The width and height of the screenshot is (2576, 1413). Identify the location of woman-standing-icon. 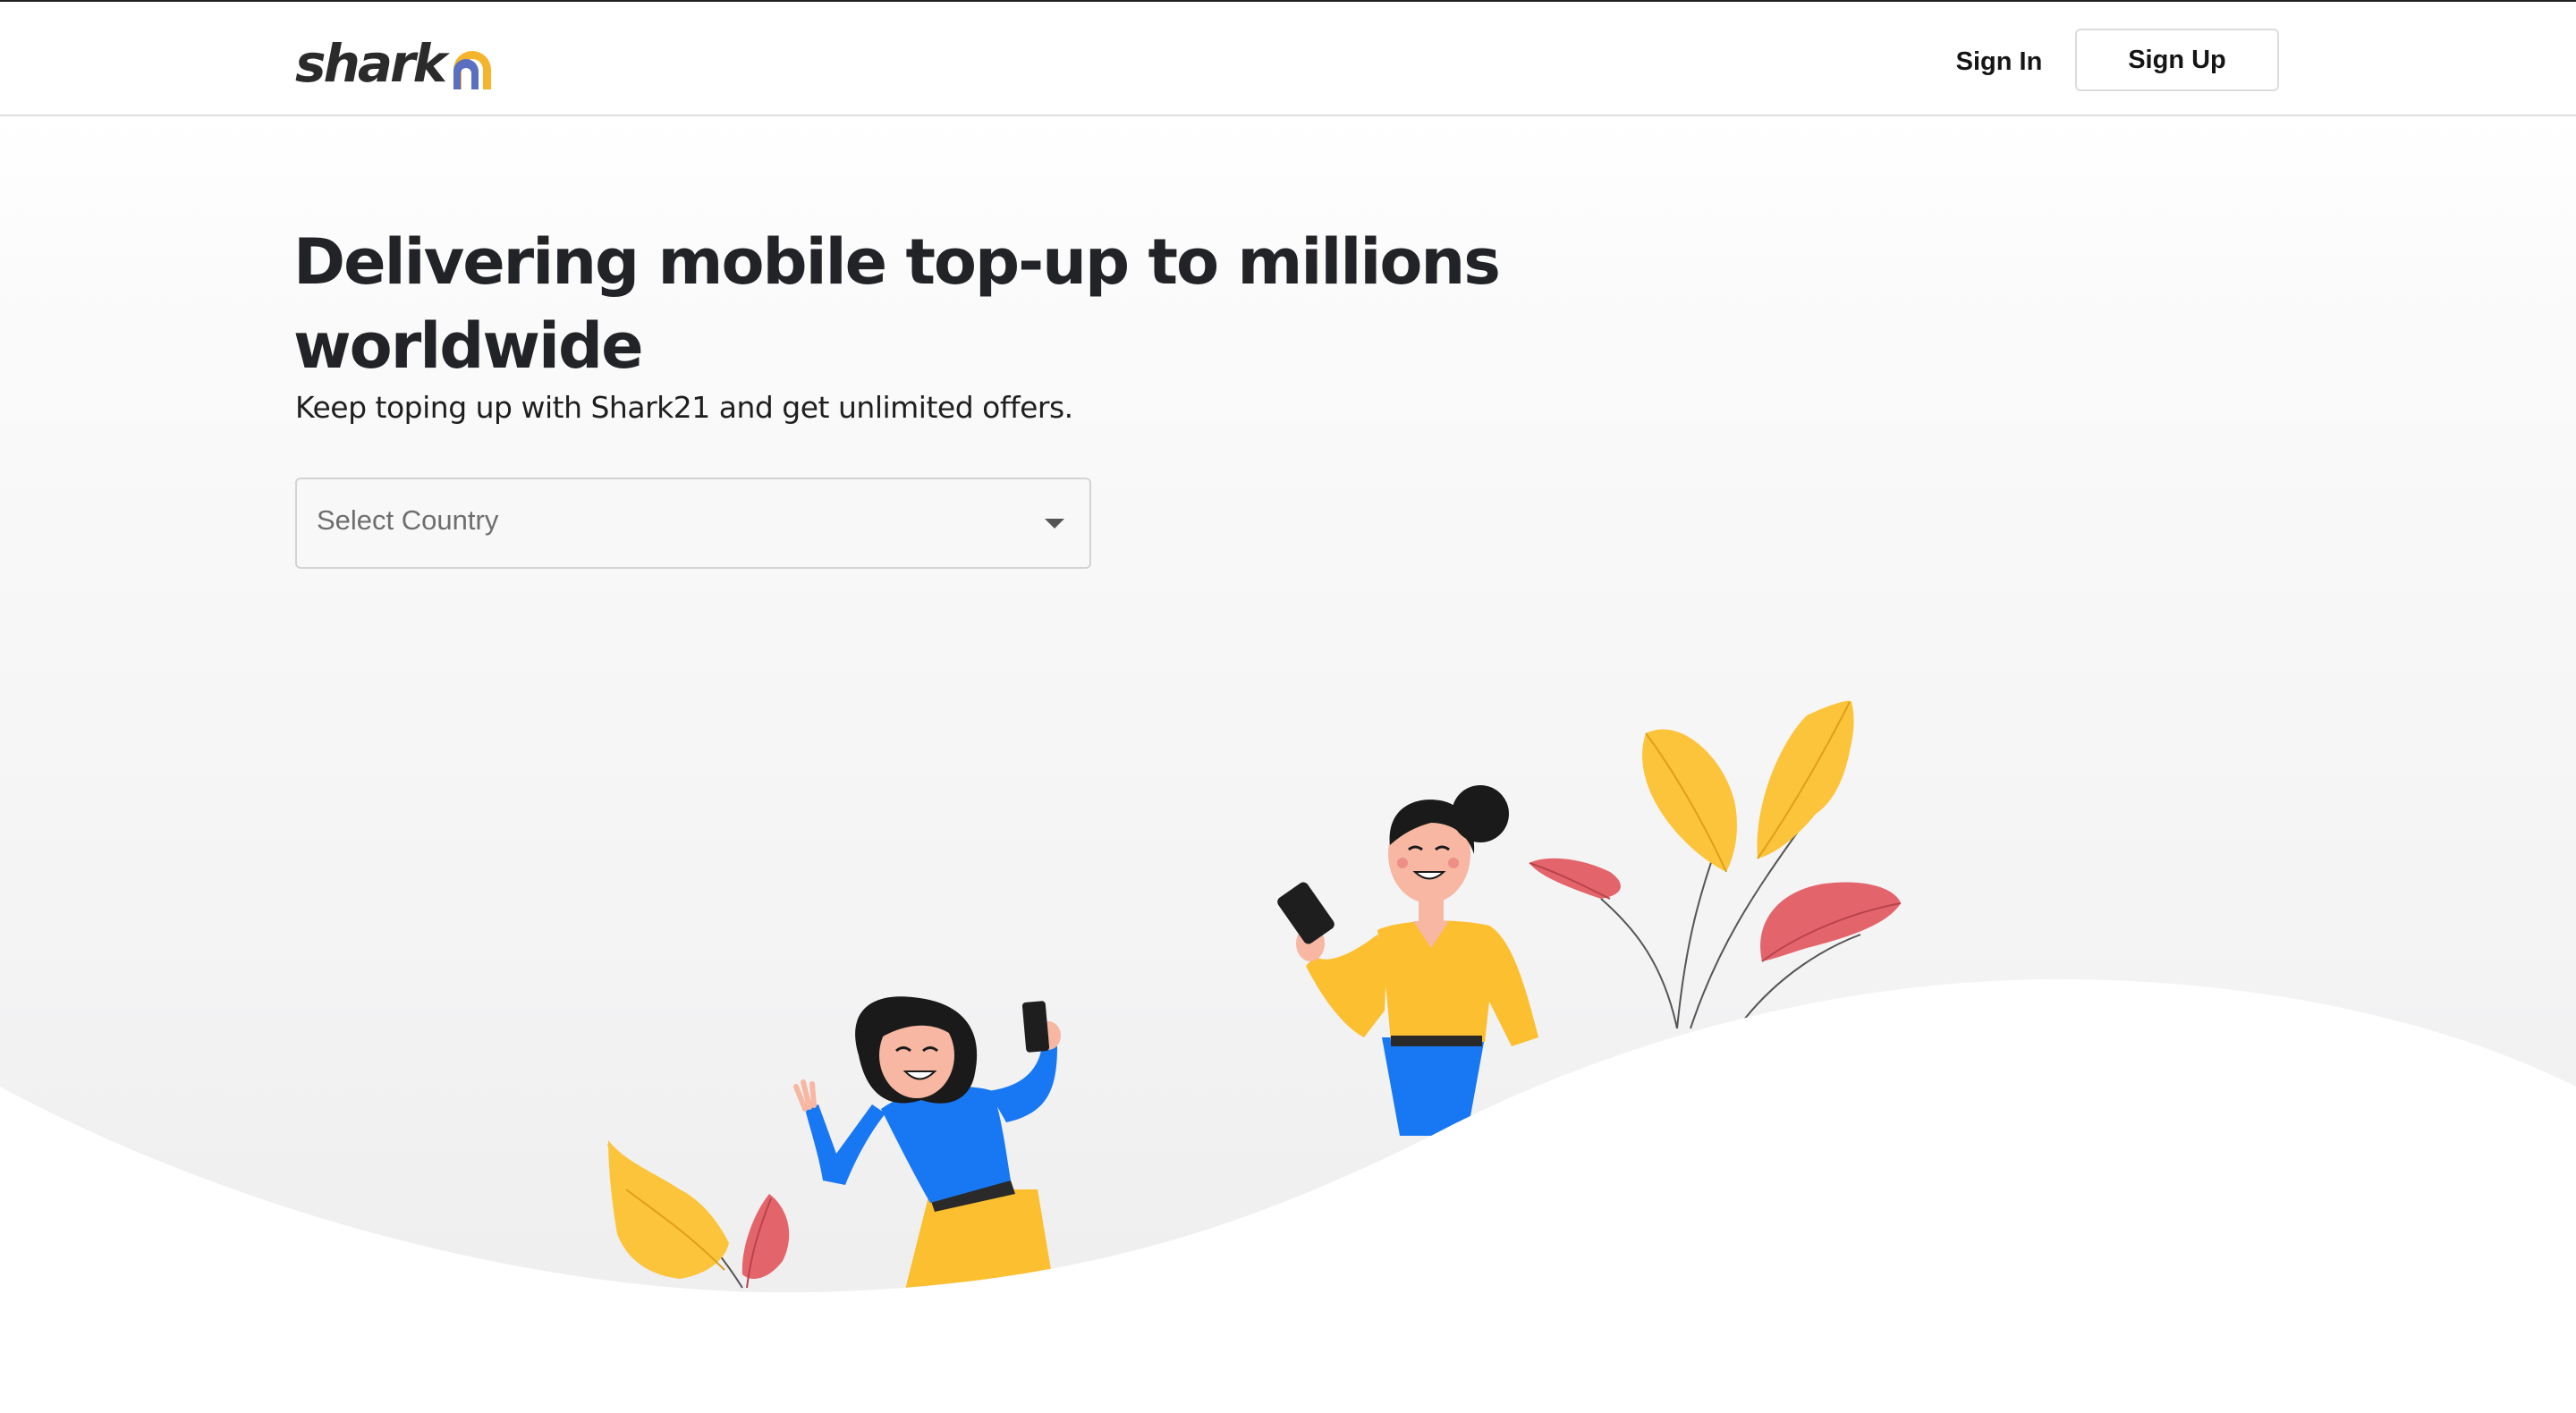
(1407, 960).